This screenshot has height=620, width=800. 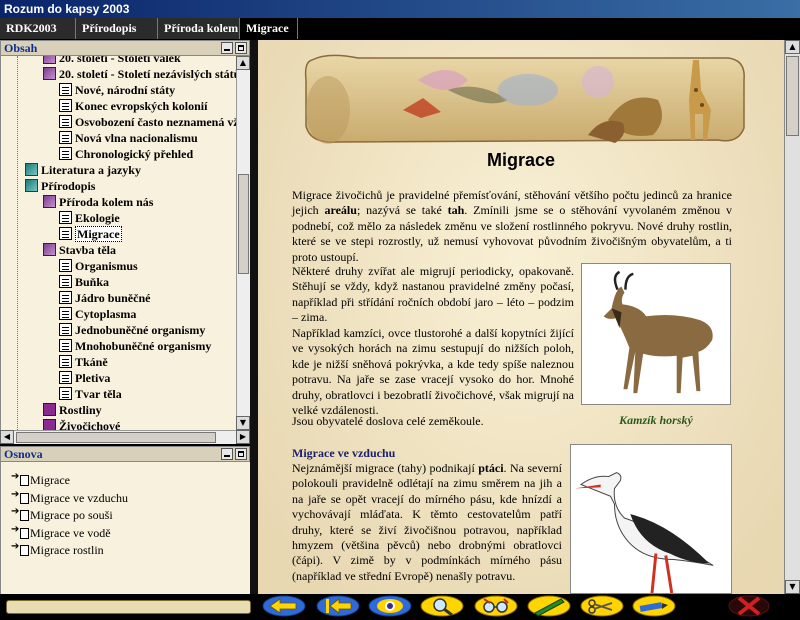 I want to click on tree-item-label: Jednobuněčné organismy, so click(x=140, y=330).